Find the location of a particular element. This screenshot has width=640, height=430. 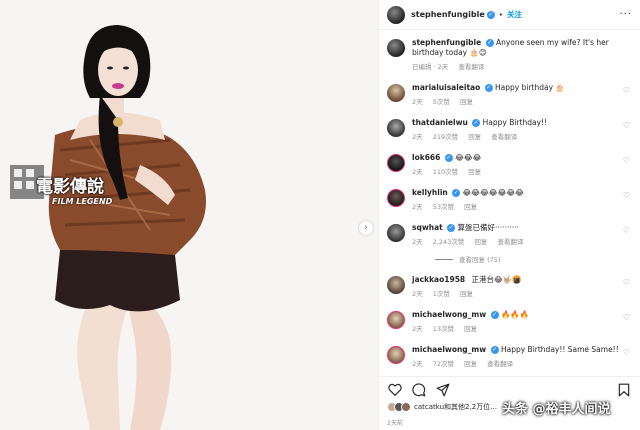

comment-likes: 13次赞 is located at coordinates (443, 329).